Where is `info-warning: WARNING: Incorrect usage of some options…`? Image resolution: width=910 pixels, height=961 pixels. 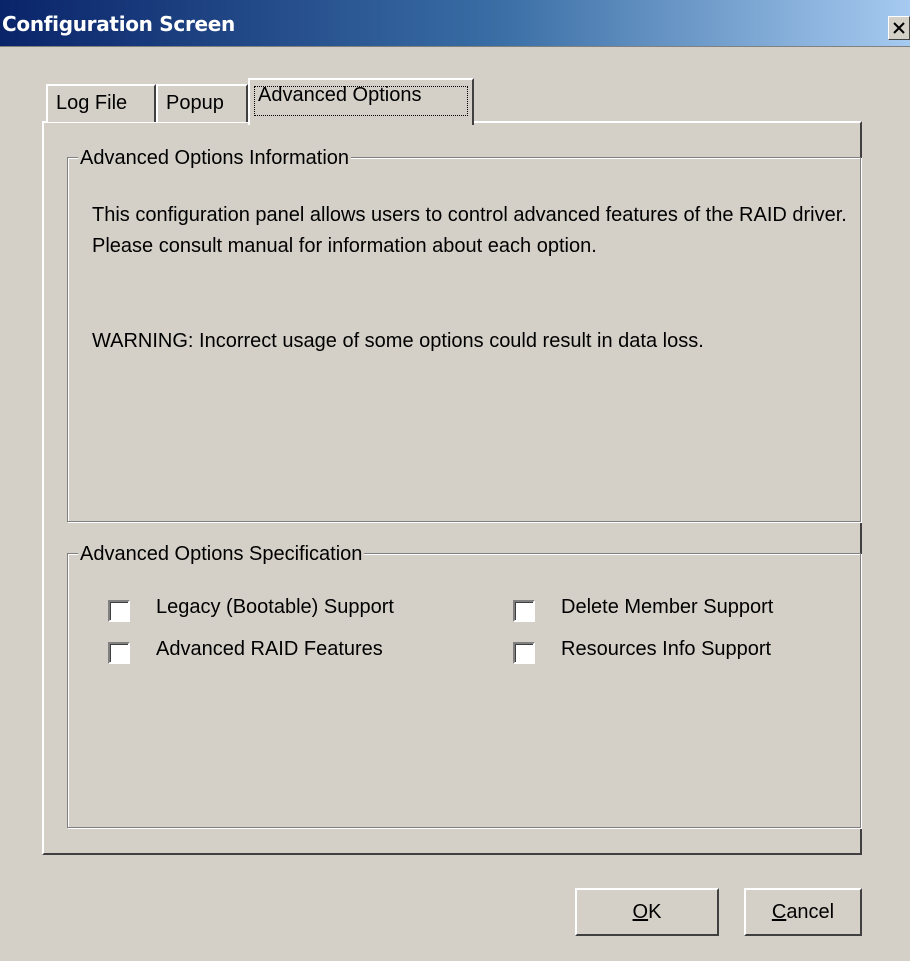 info-warning: WARNING: Incorrect usage of some options… is located at coordinates (398, 341).